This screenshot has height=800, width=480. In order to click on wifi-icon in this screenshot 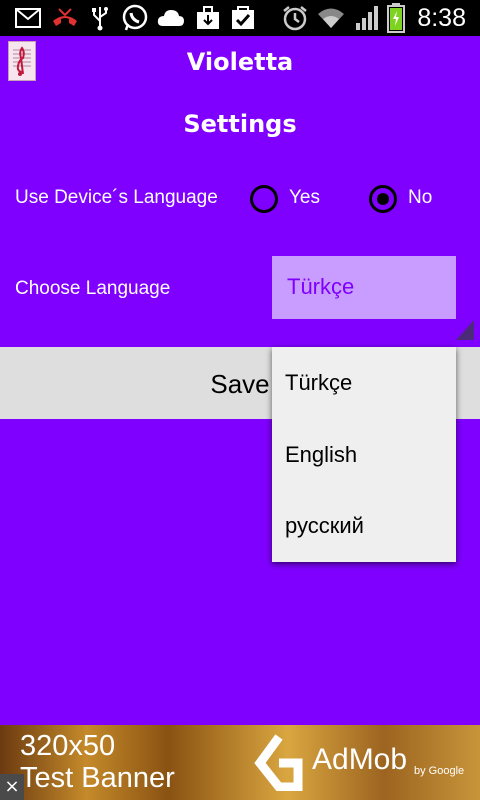, I will do `click(331, 18)`.